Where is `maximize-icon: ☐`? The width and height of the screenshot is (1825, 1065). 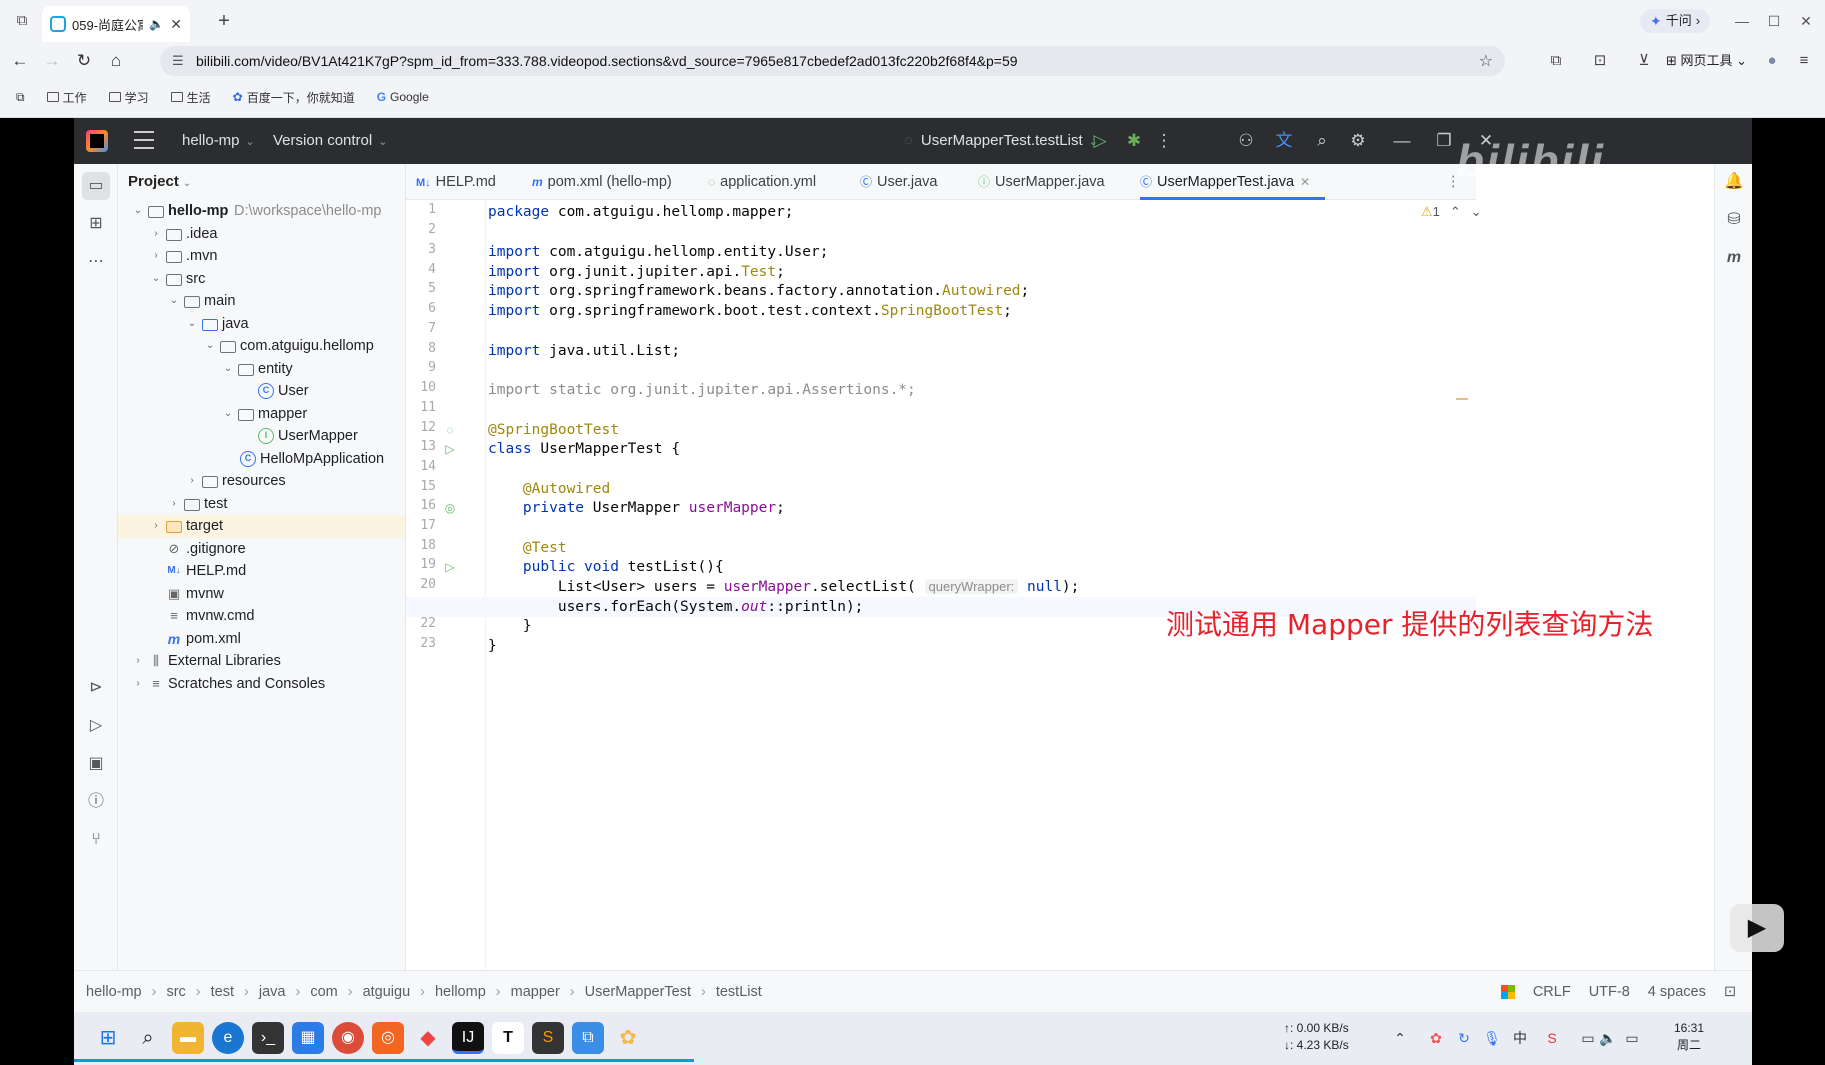 maximize-icon: ☐ is located at coordinates (1774, 21).